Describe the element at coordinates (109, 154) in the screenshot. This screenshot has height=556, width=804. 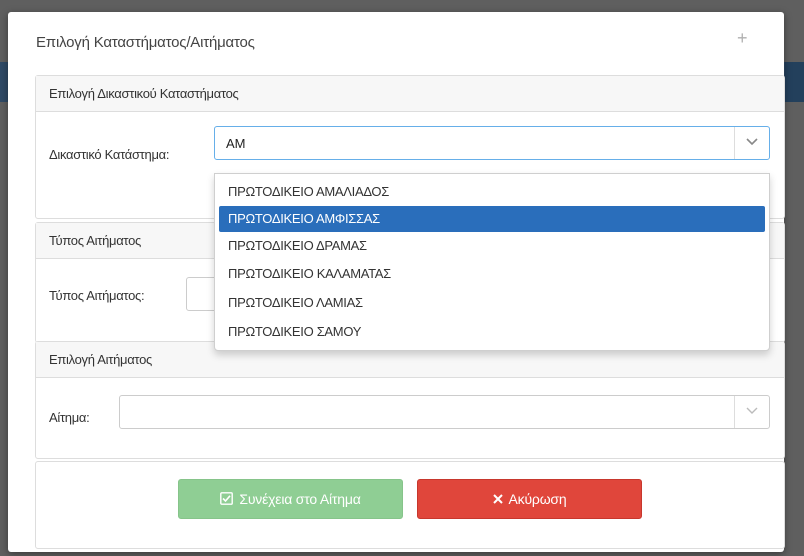
I see `store-field-label: Δικαστικό Κατάστημα:` at that location.